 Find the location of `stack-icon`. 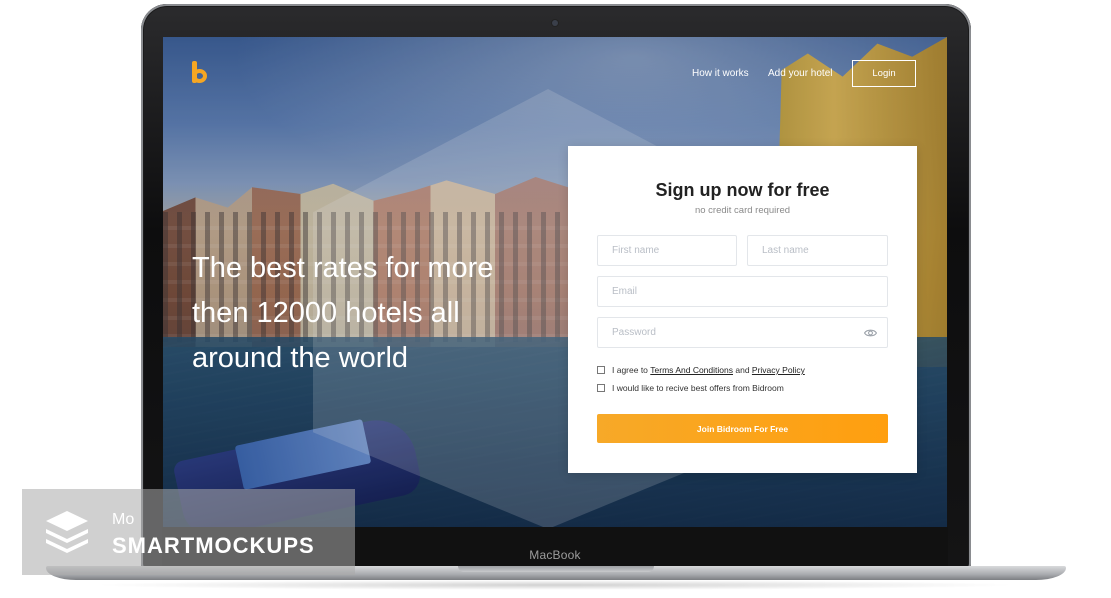

stack-icon is located at coordinates (67, 532).